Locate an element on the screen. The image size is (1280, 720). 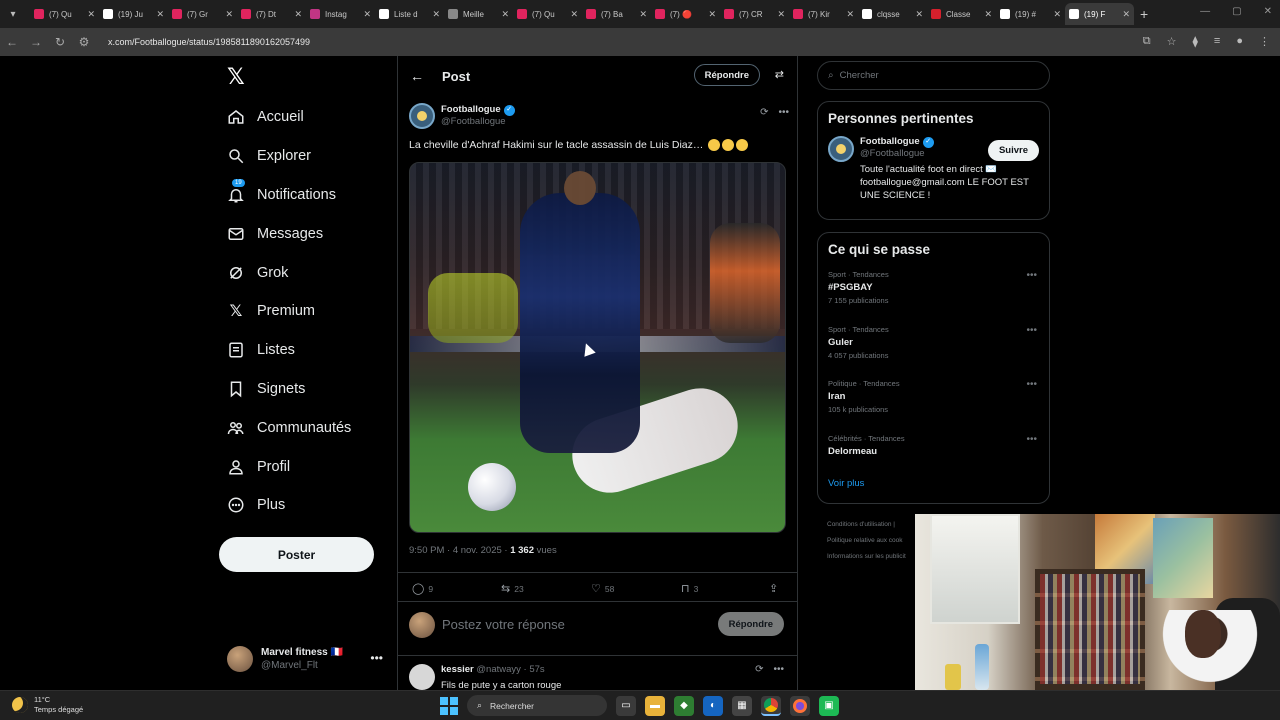
back-arrow-icon: ← is located at coordinates (417, 76).